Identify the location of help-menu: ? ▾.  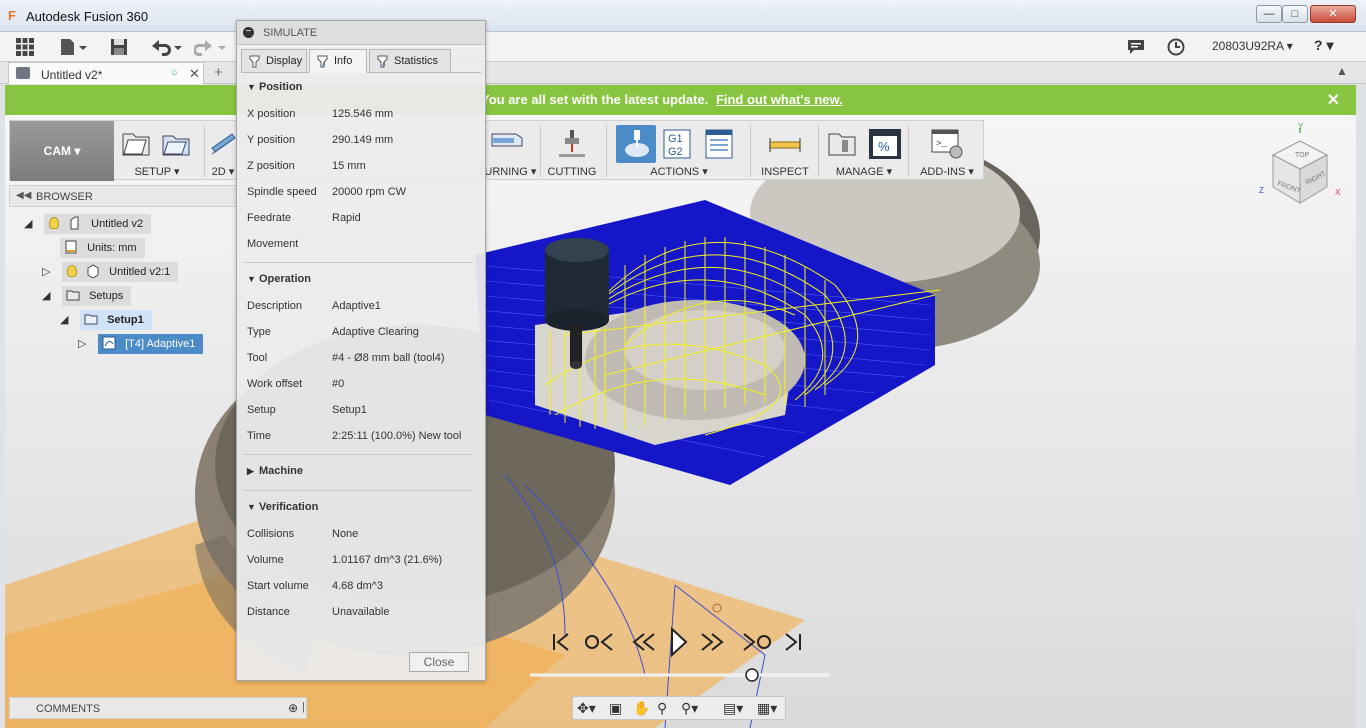
(1323, 45).